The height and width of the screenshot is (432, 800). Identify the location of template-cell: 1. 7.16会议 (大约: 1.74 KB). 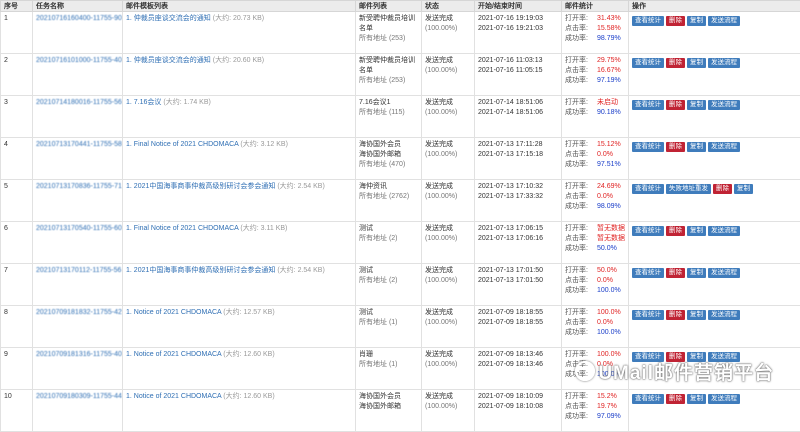
(239, 117).